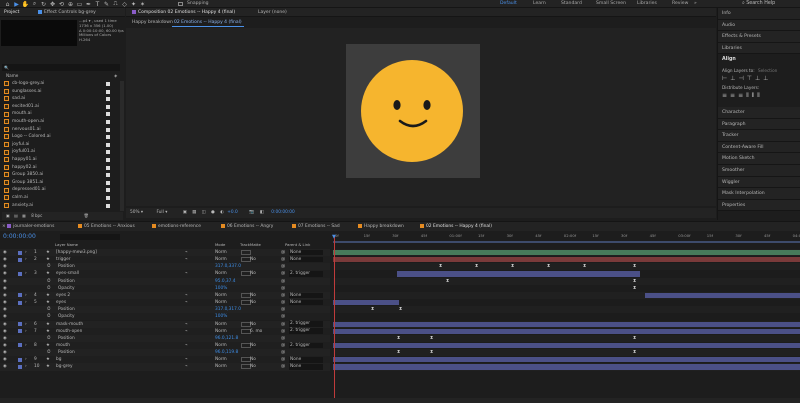 The width and height of the screenshot is (800, 403). I want to click on transparency-grid-icon: ▦, so click(194, 212).